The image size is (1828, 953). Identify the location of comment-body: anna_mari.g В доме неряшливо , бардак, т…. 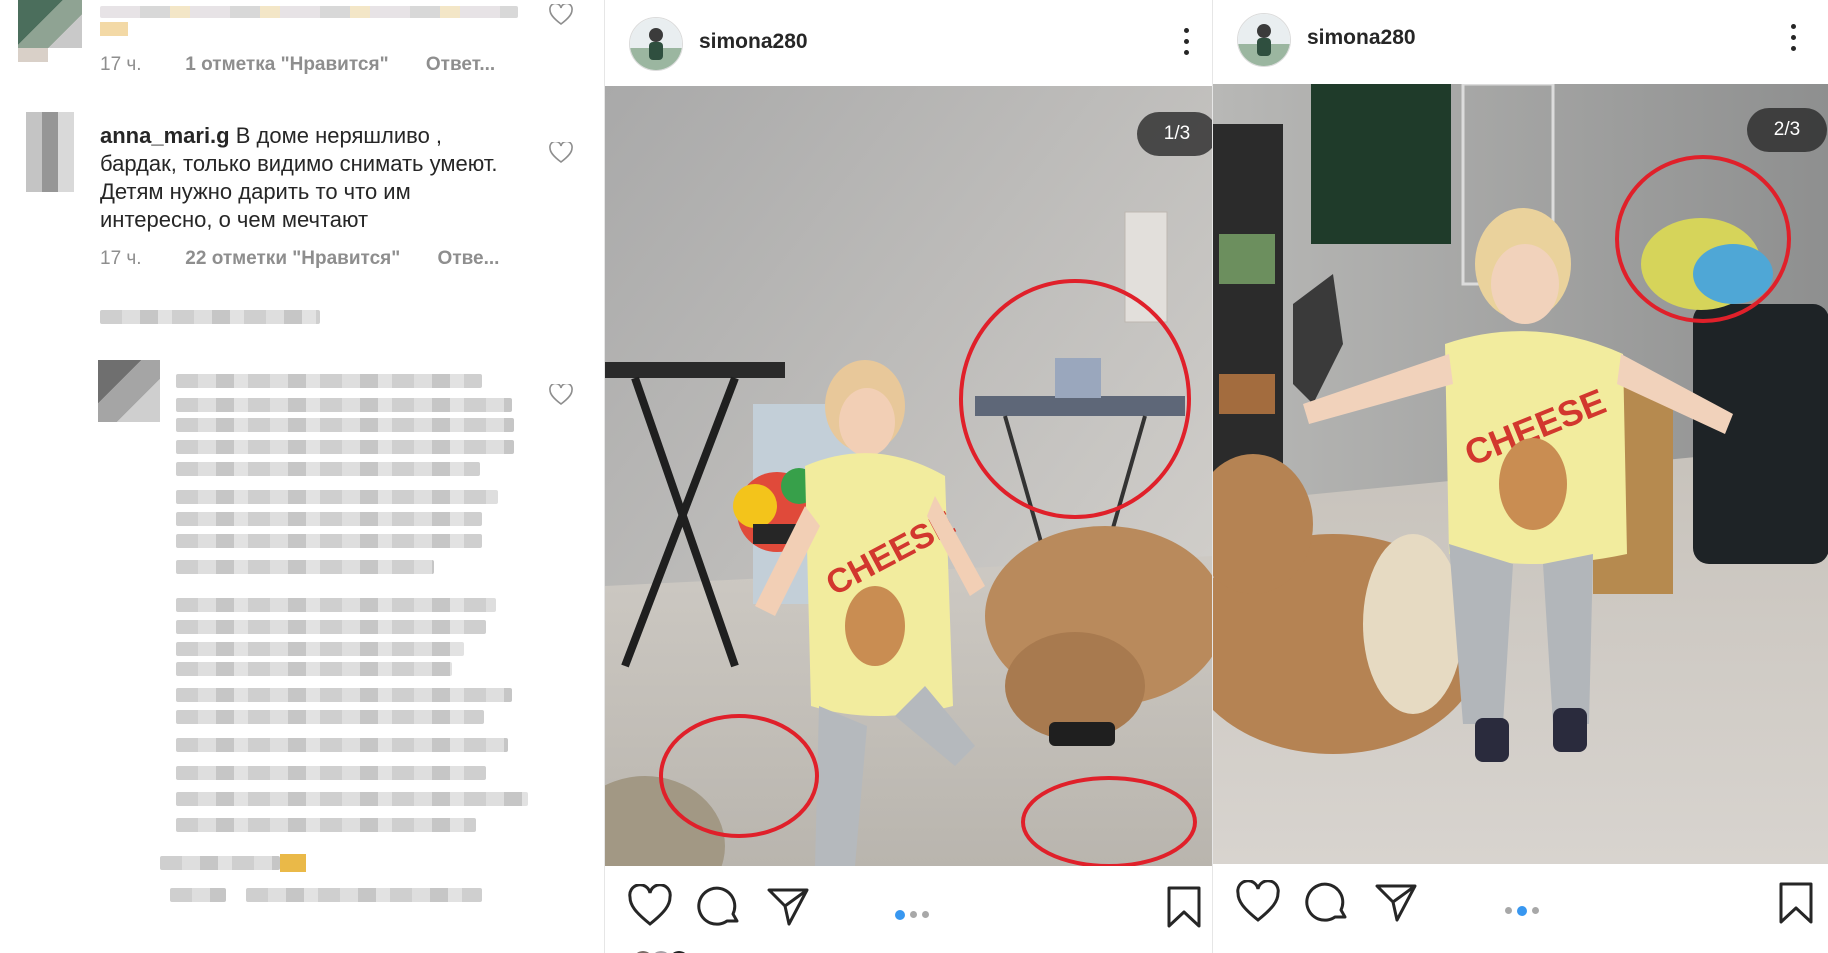
(310, 178).